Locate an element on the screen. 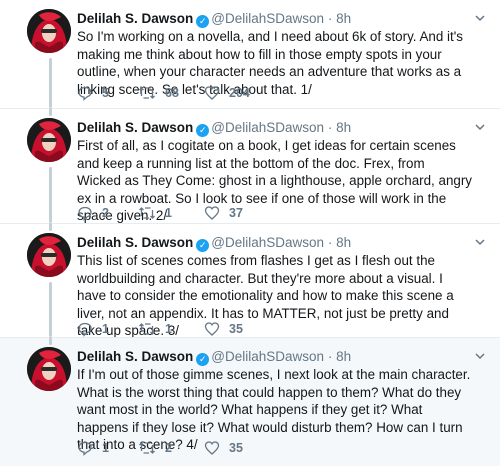  like-count: 204 is located at coordinates (239, 93).